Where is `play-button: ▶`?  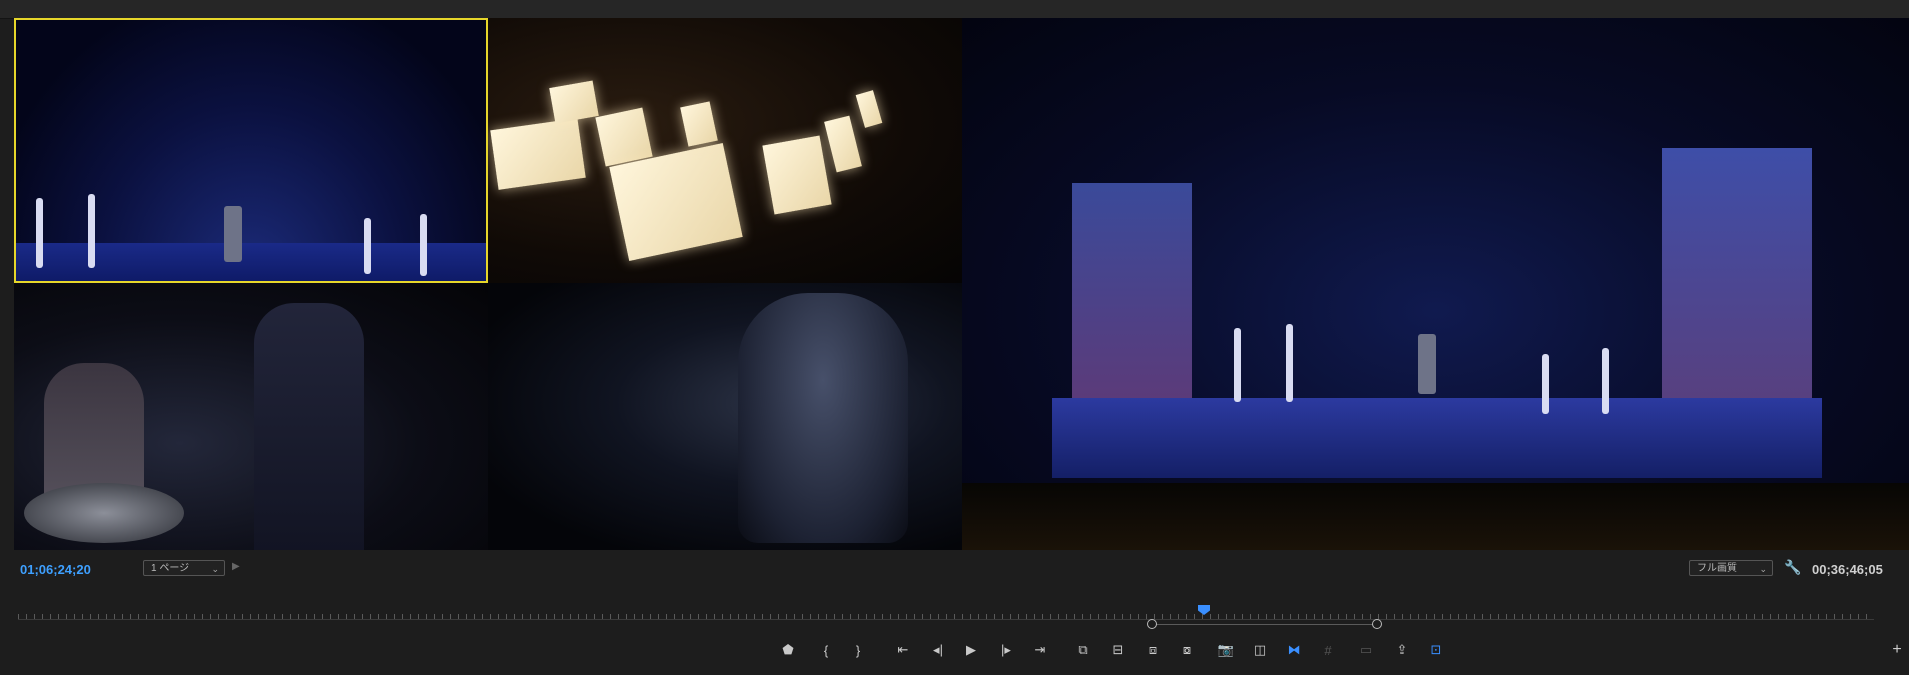 play-button: ▶ is located at coordinates (971, 650).